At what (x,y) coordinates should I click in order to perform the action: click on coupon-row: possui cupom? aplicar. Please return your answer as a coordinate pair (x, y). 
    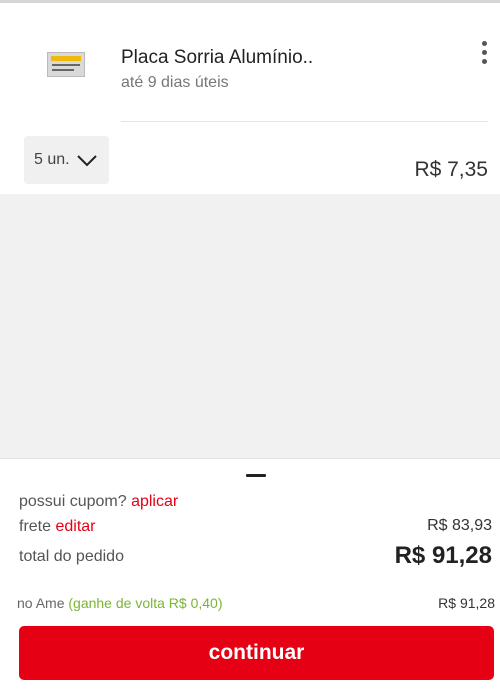
    Looking at the image, I should click on (98, 502).